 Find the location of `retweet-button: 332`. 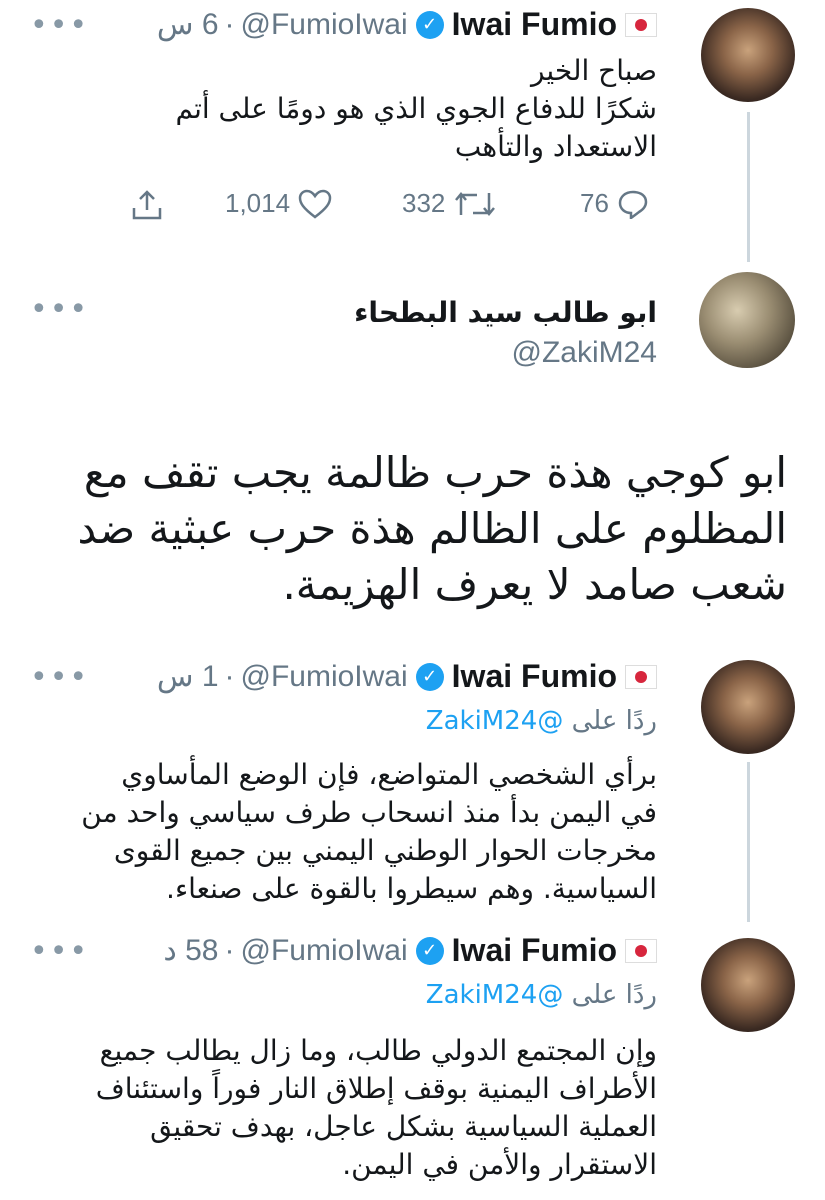

retweet-button: 332 is located at coordinates (449, 203).